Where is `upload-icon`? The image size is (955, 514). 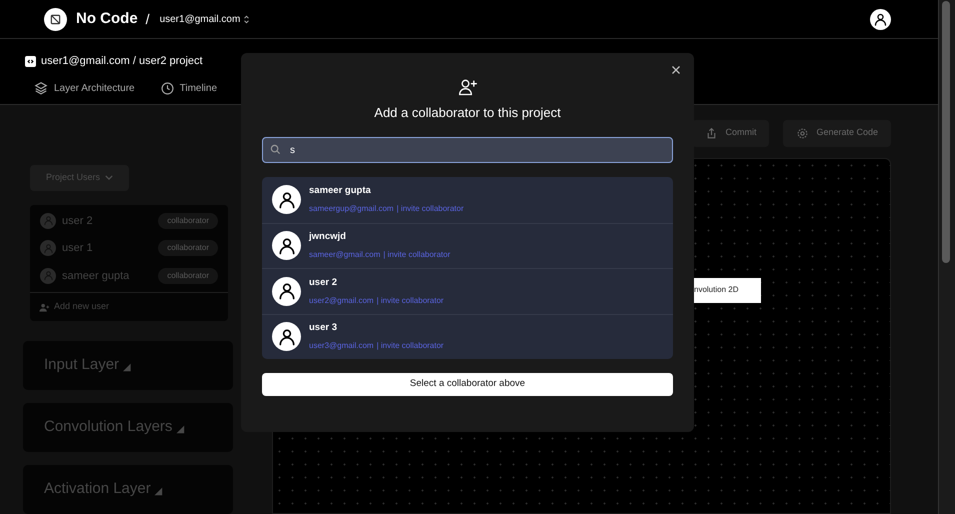
upload-icon is located at coordinates (711, 133).